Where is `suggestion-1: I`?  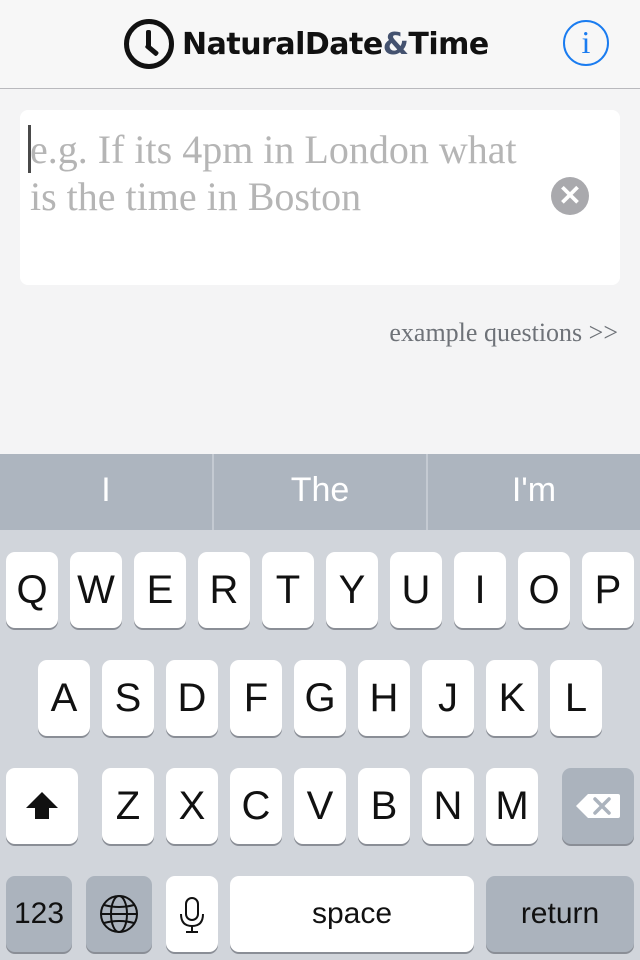 suggestion-1: I is located at coordinates (107, 492).